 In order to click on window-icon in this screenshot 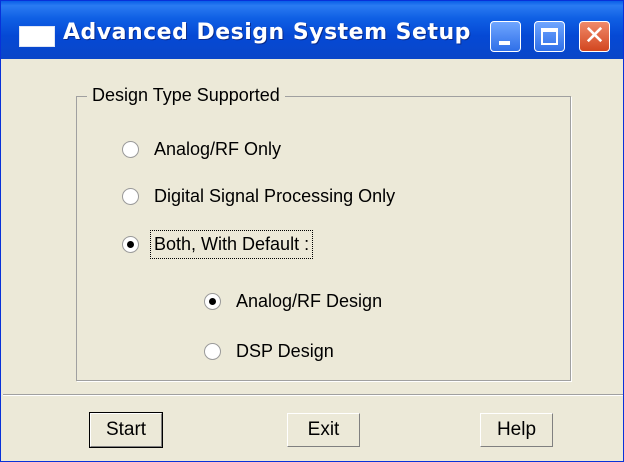, I will do `click(37, 36)`.